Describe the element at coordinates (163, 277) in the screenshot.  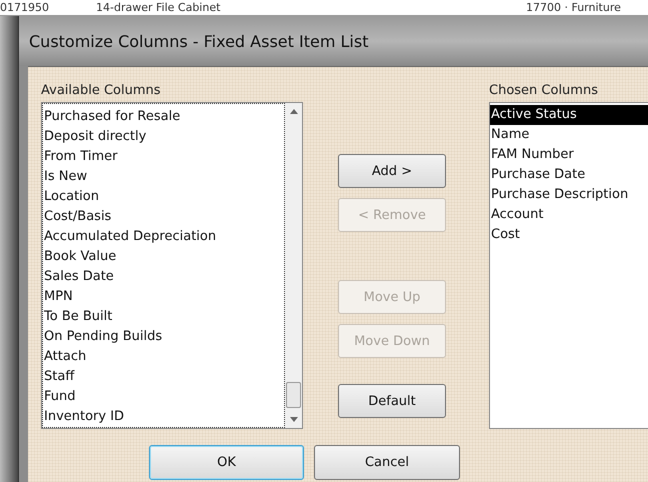
I see `list-item: Sales Date` at that location.